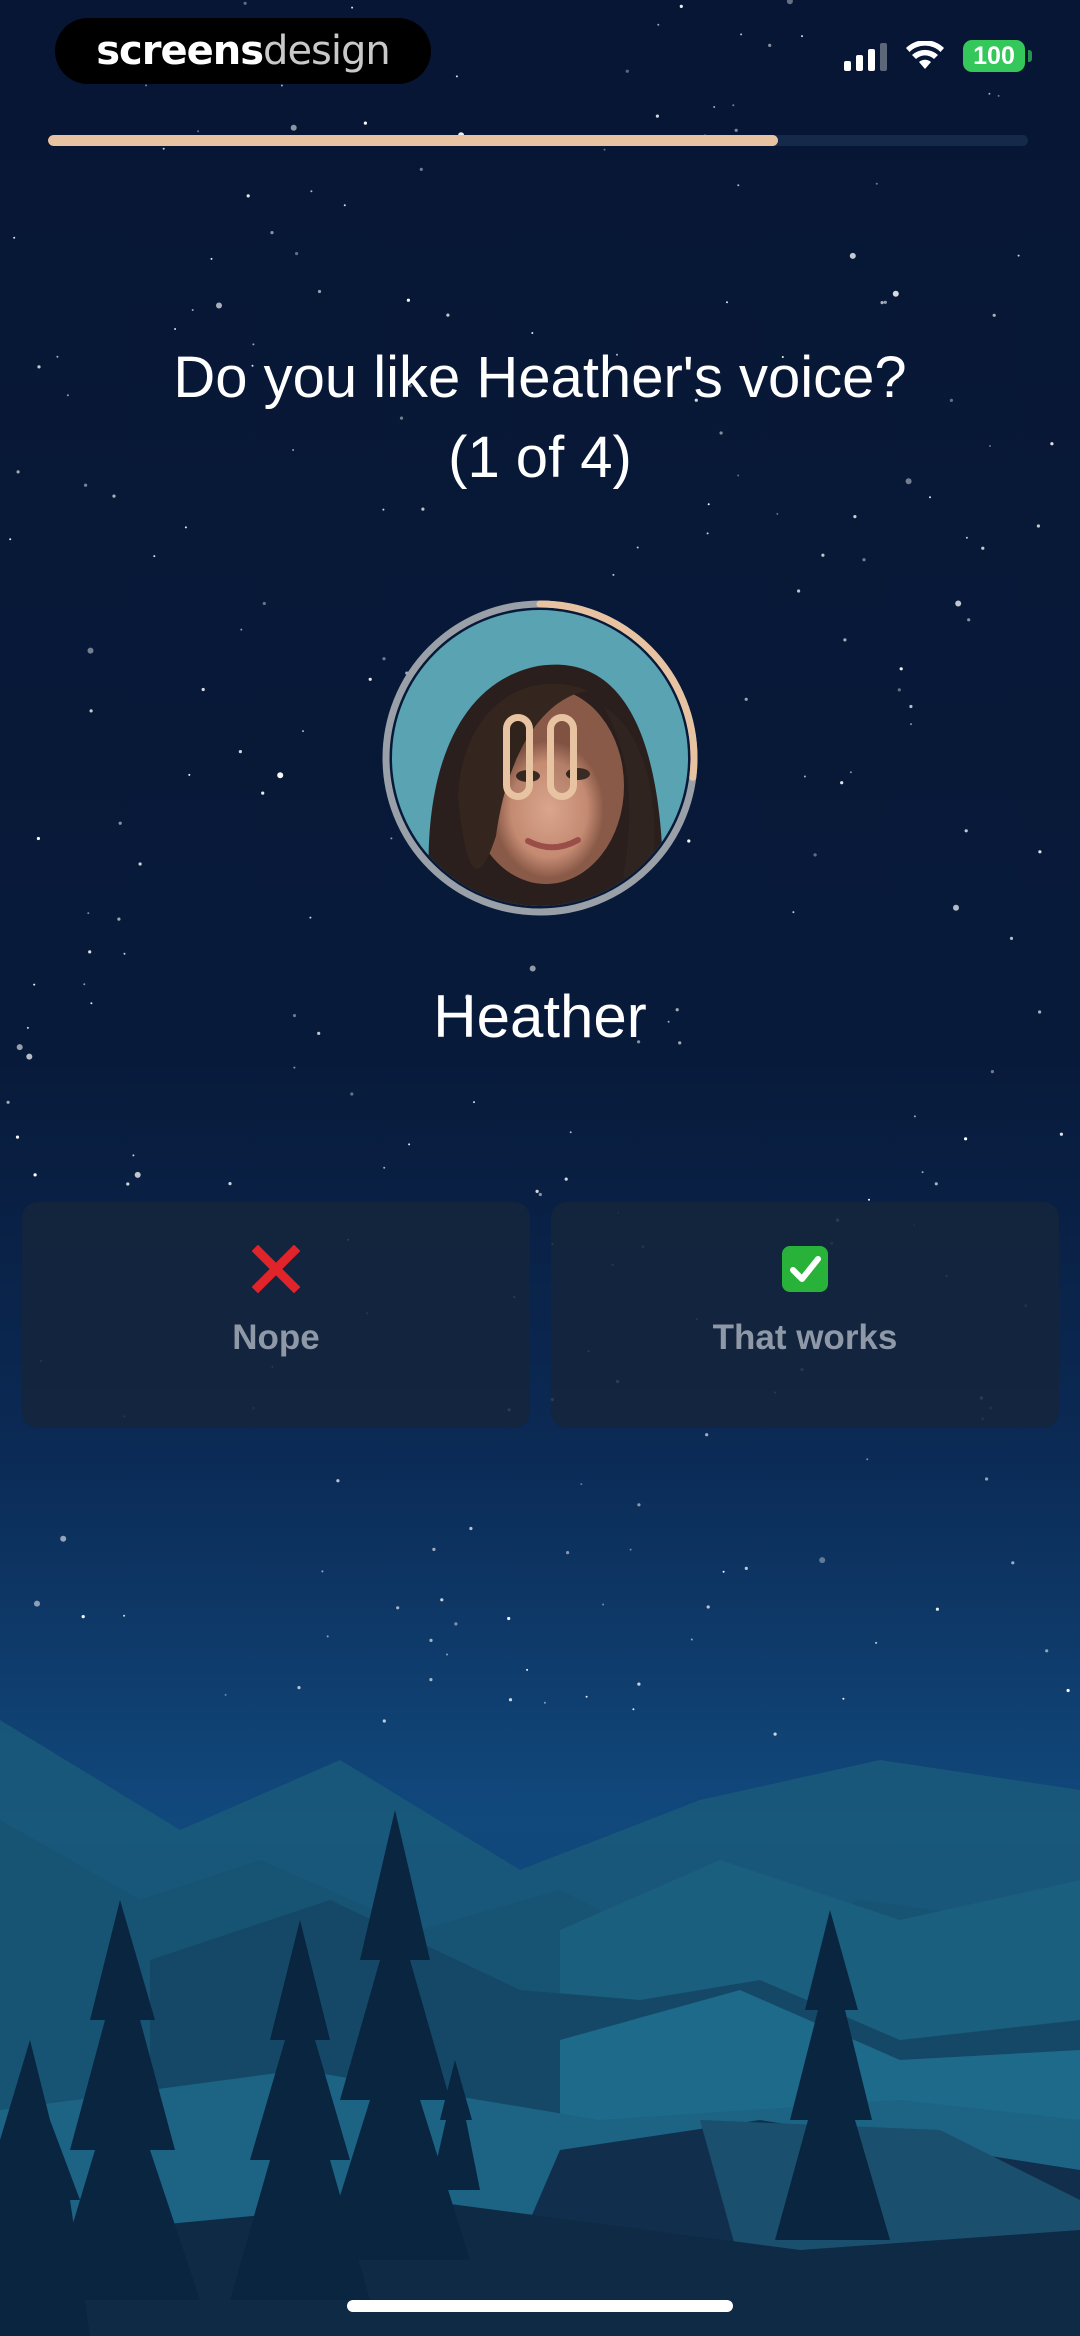  Describe the element at coordinates (276, 1315) in the screenshot. I see `nope-button: Nope` at that location.